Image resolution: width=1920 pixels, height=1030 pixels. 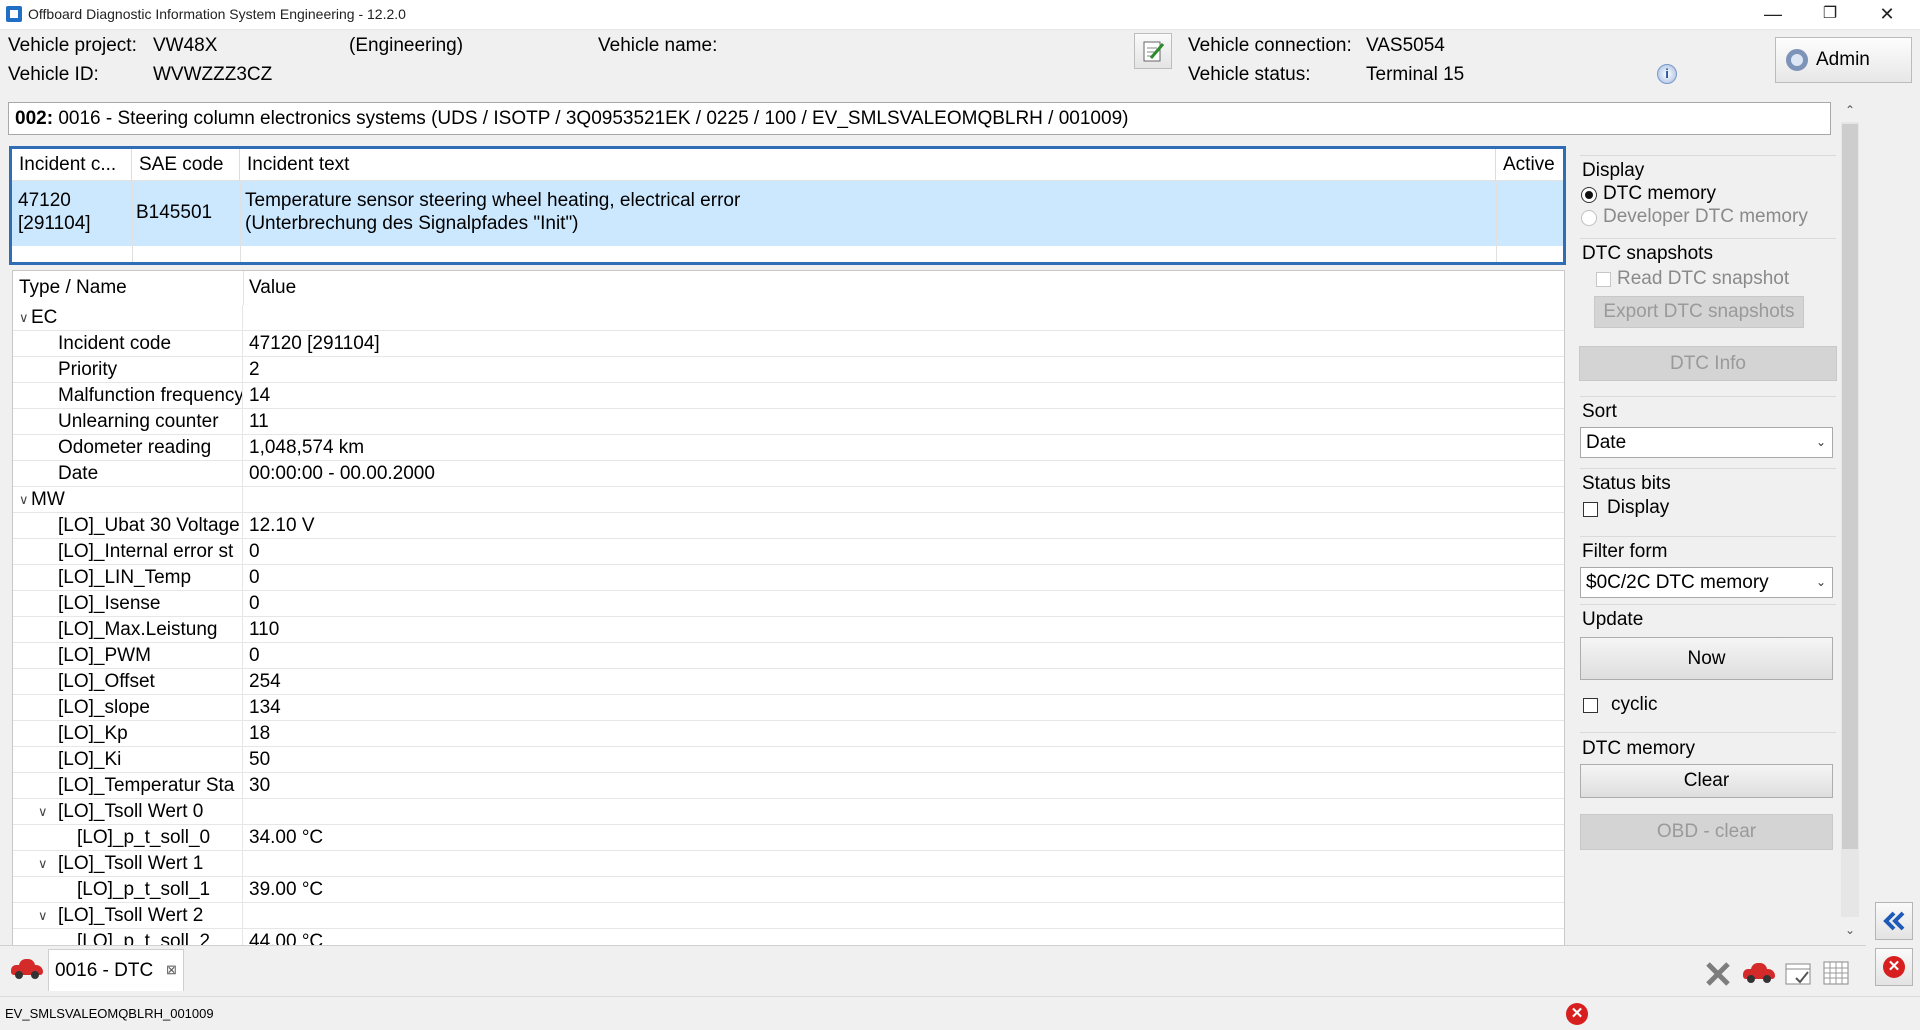 What do you see at coordinates (128, 889) in the screenshot?
I see `tree-row-name-cell: [LO]_p_t_soll_1` at bounding box center [128, 889].